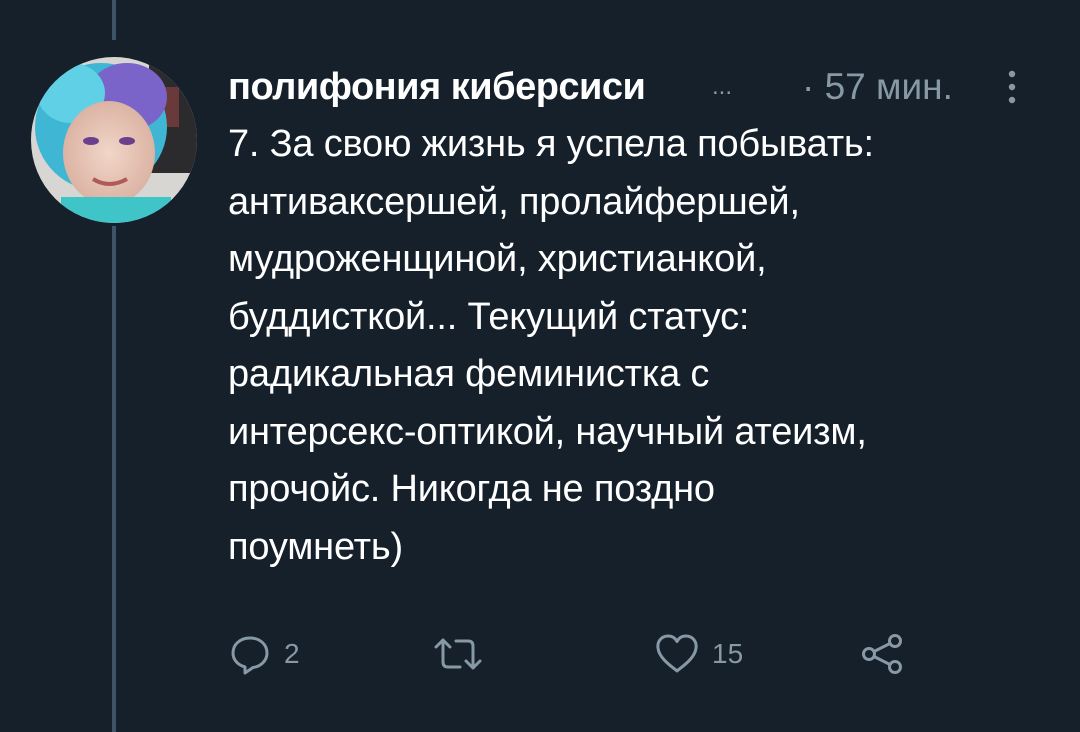 This screenshot has height=732, width=1080. I want to click on share-icon, so click(883, 654).